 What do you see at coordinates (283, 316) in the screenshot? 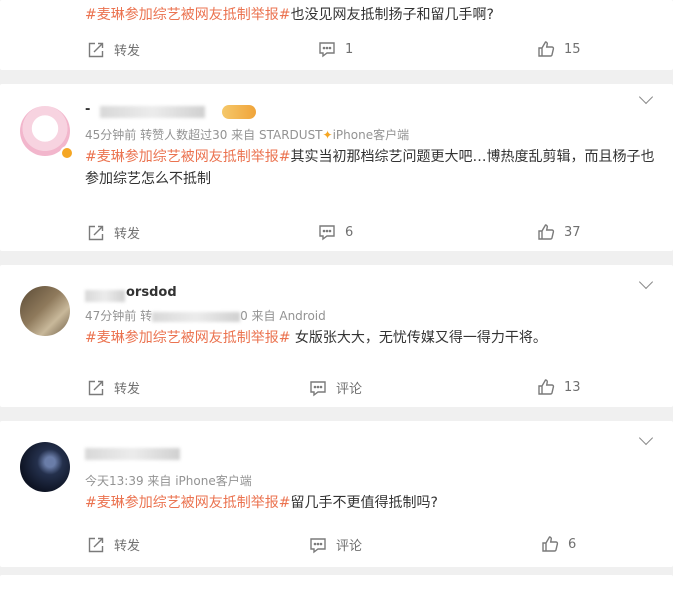
I see `meta-source: 0 来自 Android` at bounding box center [283, 316].